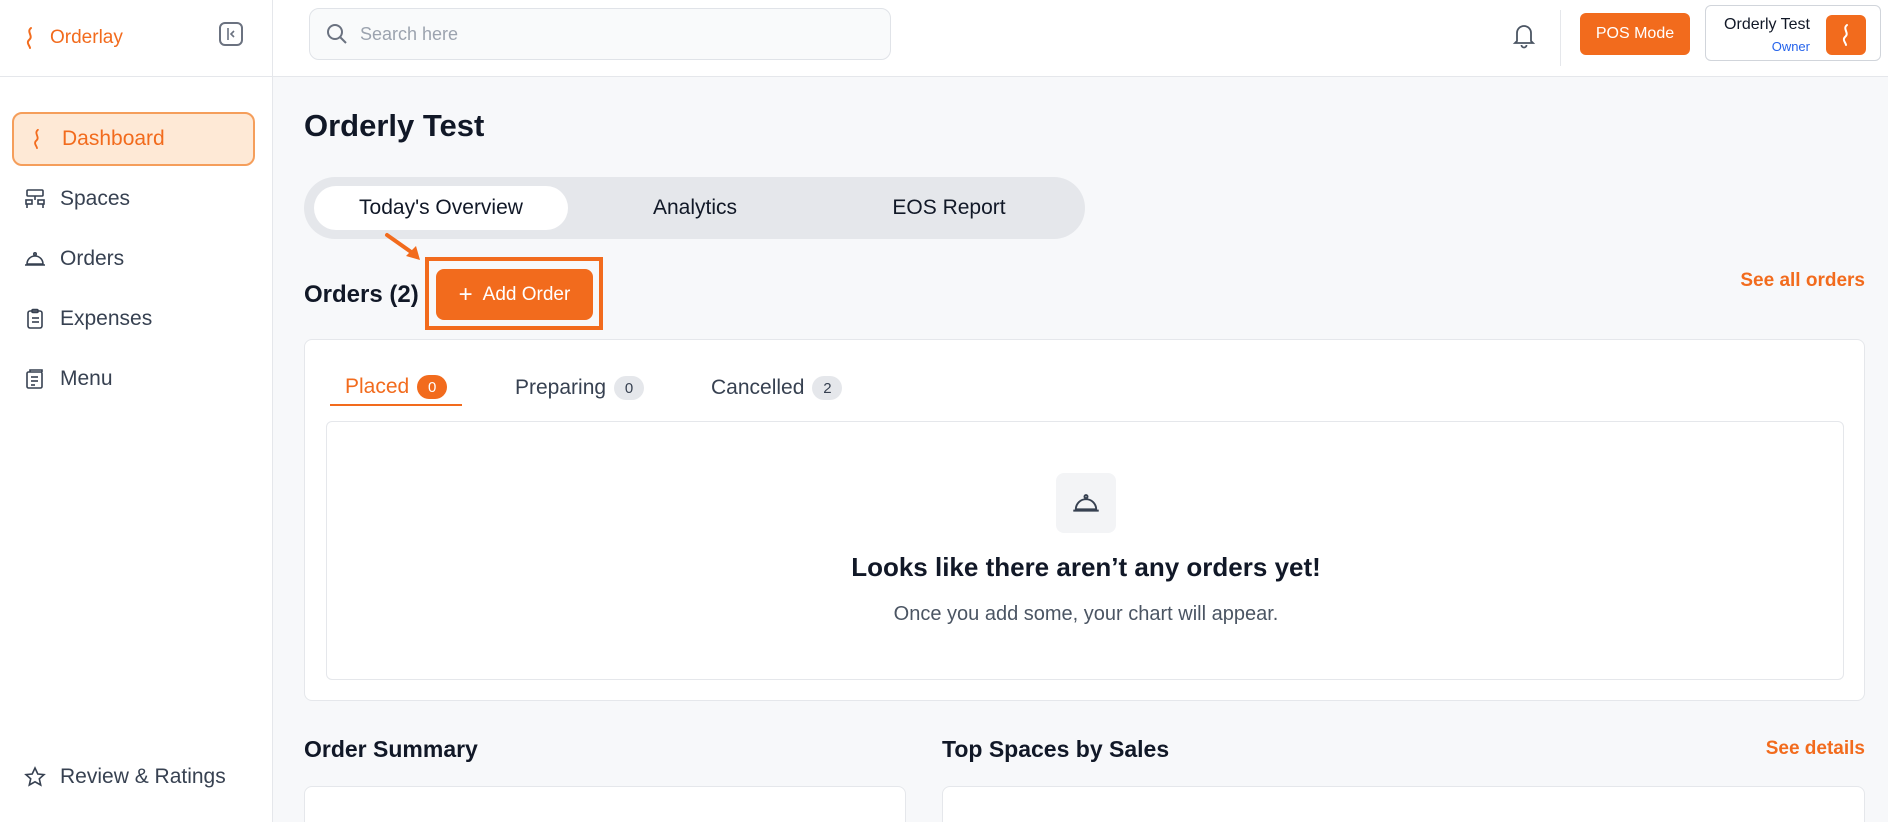  I want to click on top-spaces-card, so click(1403, 804).